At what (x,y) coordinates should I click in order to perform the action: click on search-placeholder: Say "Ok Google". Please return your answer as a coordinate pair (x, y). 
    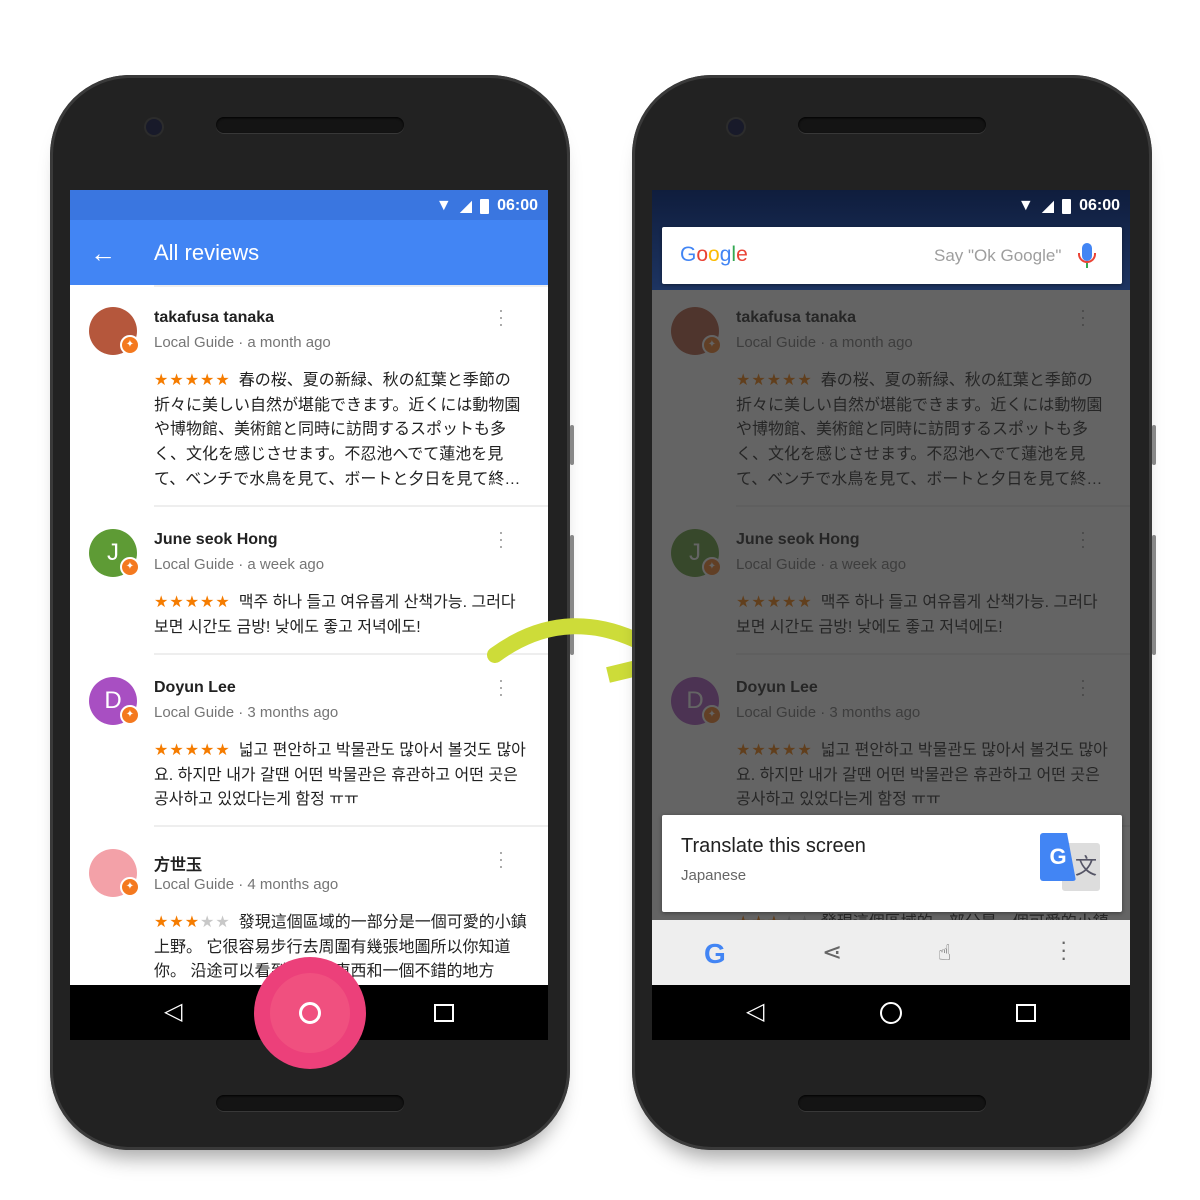
    Looking at the image, I should click on (998, 255).